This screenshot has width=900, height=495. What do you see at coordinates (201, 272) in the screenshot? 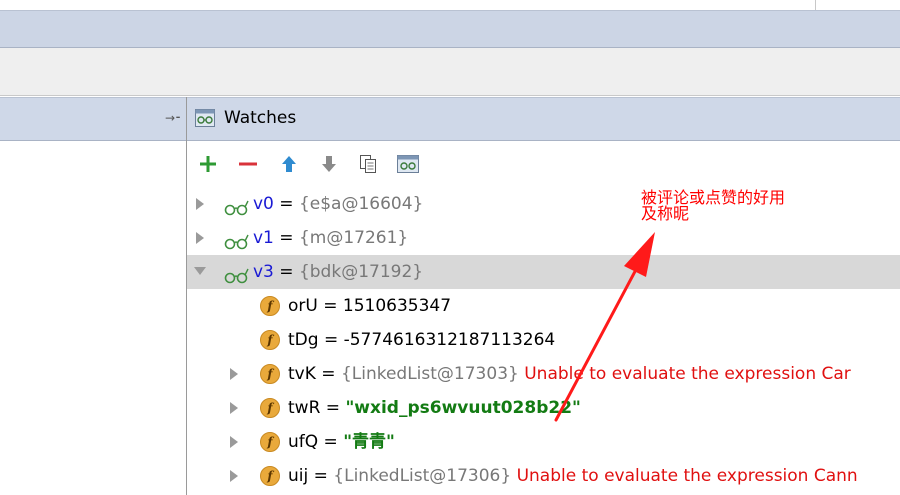
I see `collapse-arrow-icon` at bounding box center [201, 272].